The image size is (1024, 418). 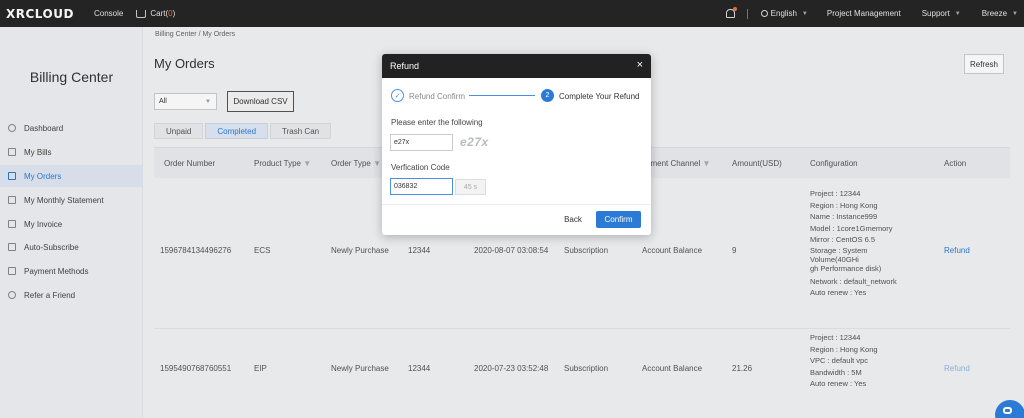 I want to click on step-connector, so click(x=502, y=95).